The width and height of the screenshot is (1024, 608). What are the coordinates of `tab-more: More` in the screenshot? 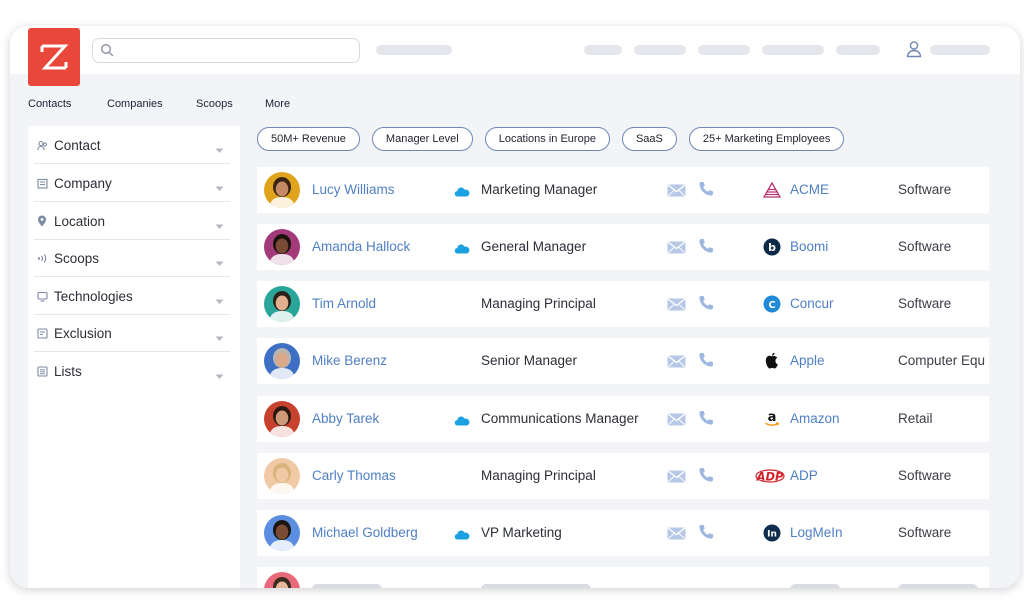 It's located at (277, 104).